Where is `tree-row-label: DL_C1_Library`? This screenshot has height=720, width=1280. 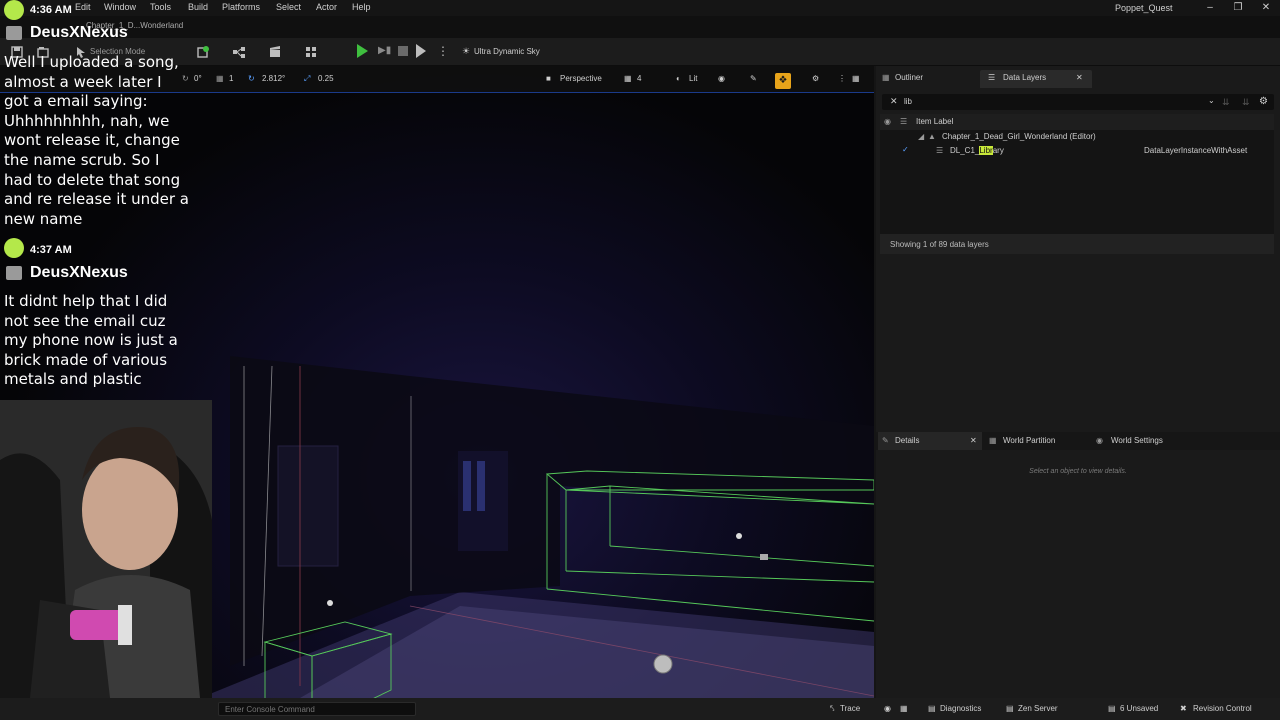 tree-row-label: DL_C1_Library is located at coordinates (977, 150).